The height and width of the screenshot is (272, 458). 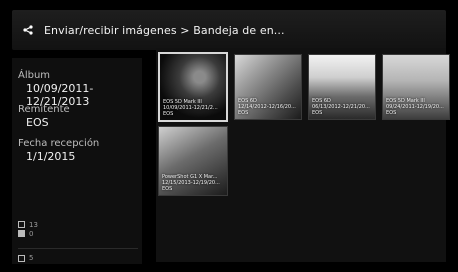 What do you see at coordinates (342, 87) in the screenshot?
I see `image-tile-3: EOS 6D 06/13/2012-12/21/20... EOS` at bounding box center [342, 87].